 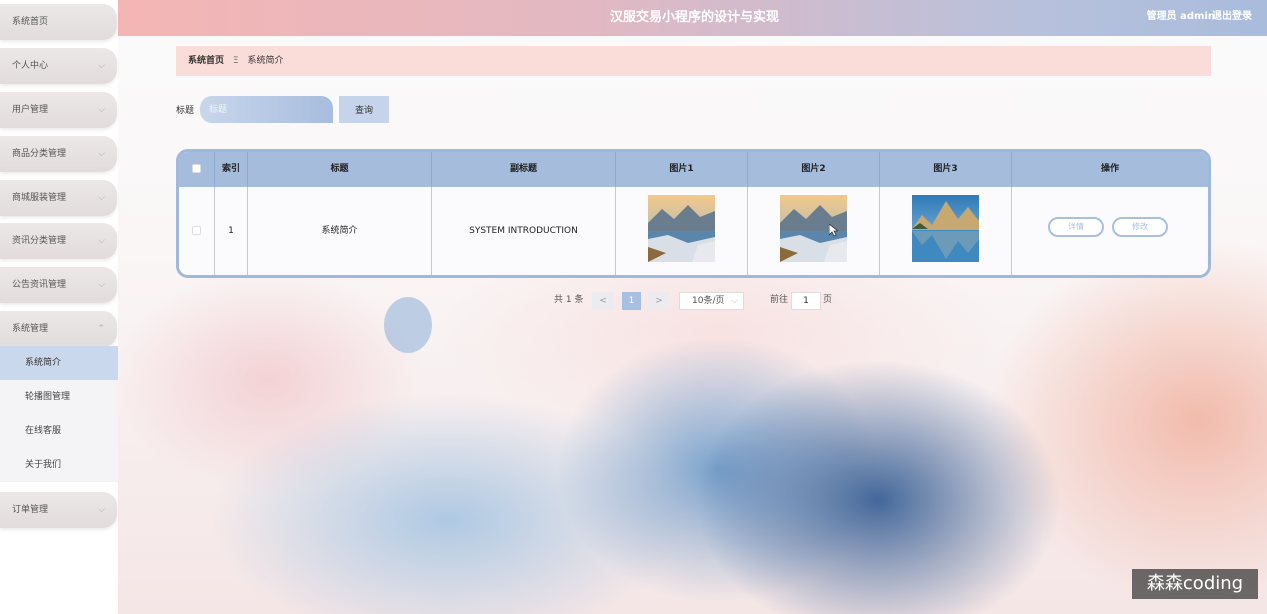 I want to click on sidebar-item-label: 公告资讯管理, so click(x=39, y=285).